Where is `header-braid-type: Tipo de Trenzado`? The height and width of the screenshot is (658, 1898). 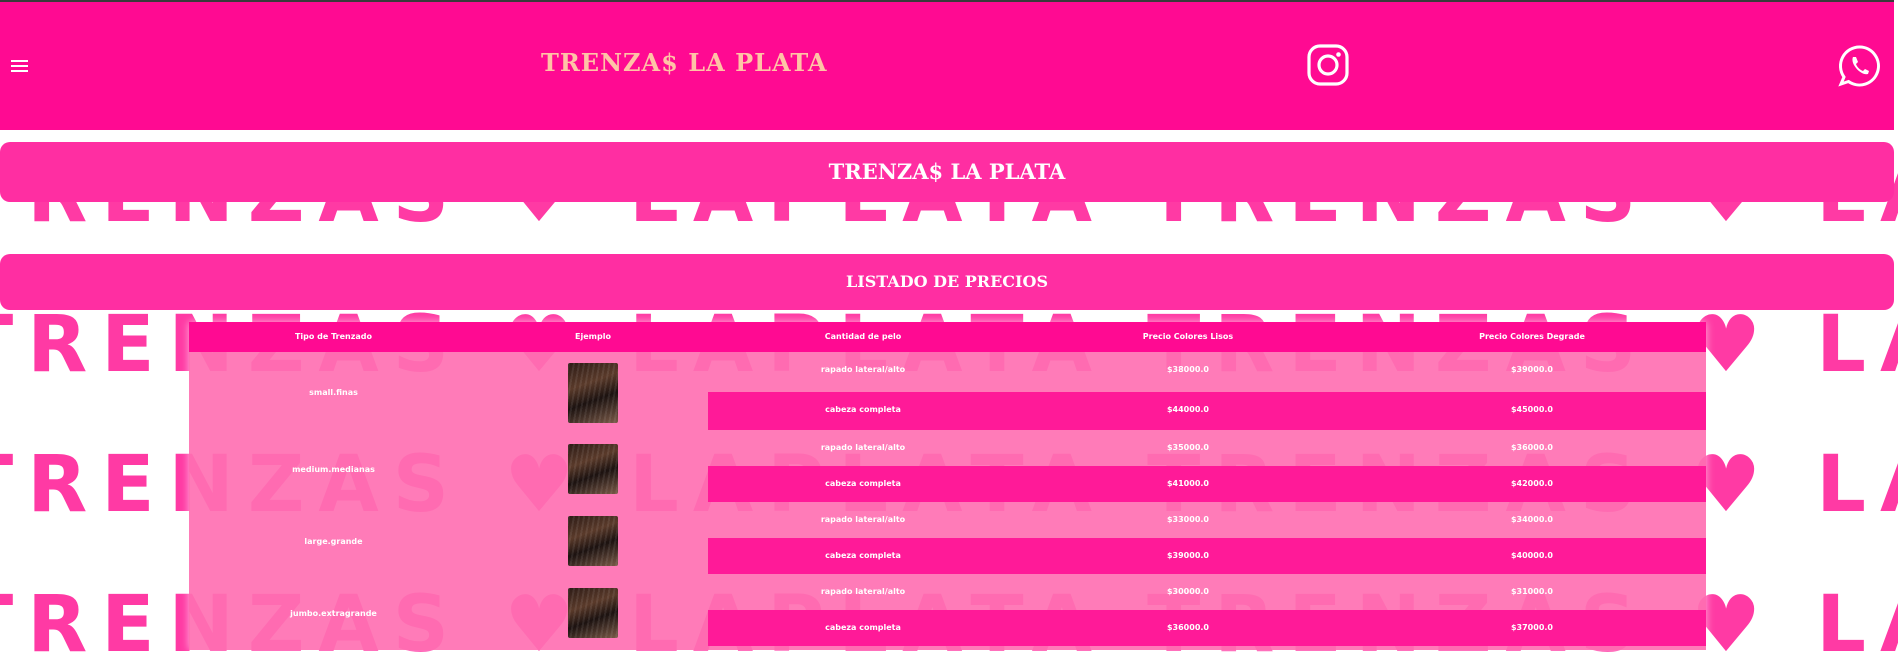 header-braid-type: Tipo de Trenzado is located at coordinates (333, 336).